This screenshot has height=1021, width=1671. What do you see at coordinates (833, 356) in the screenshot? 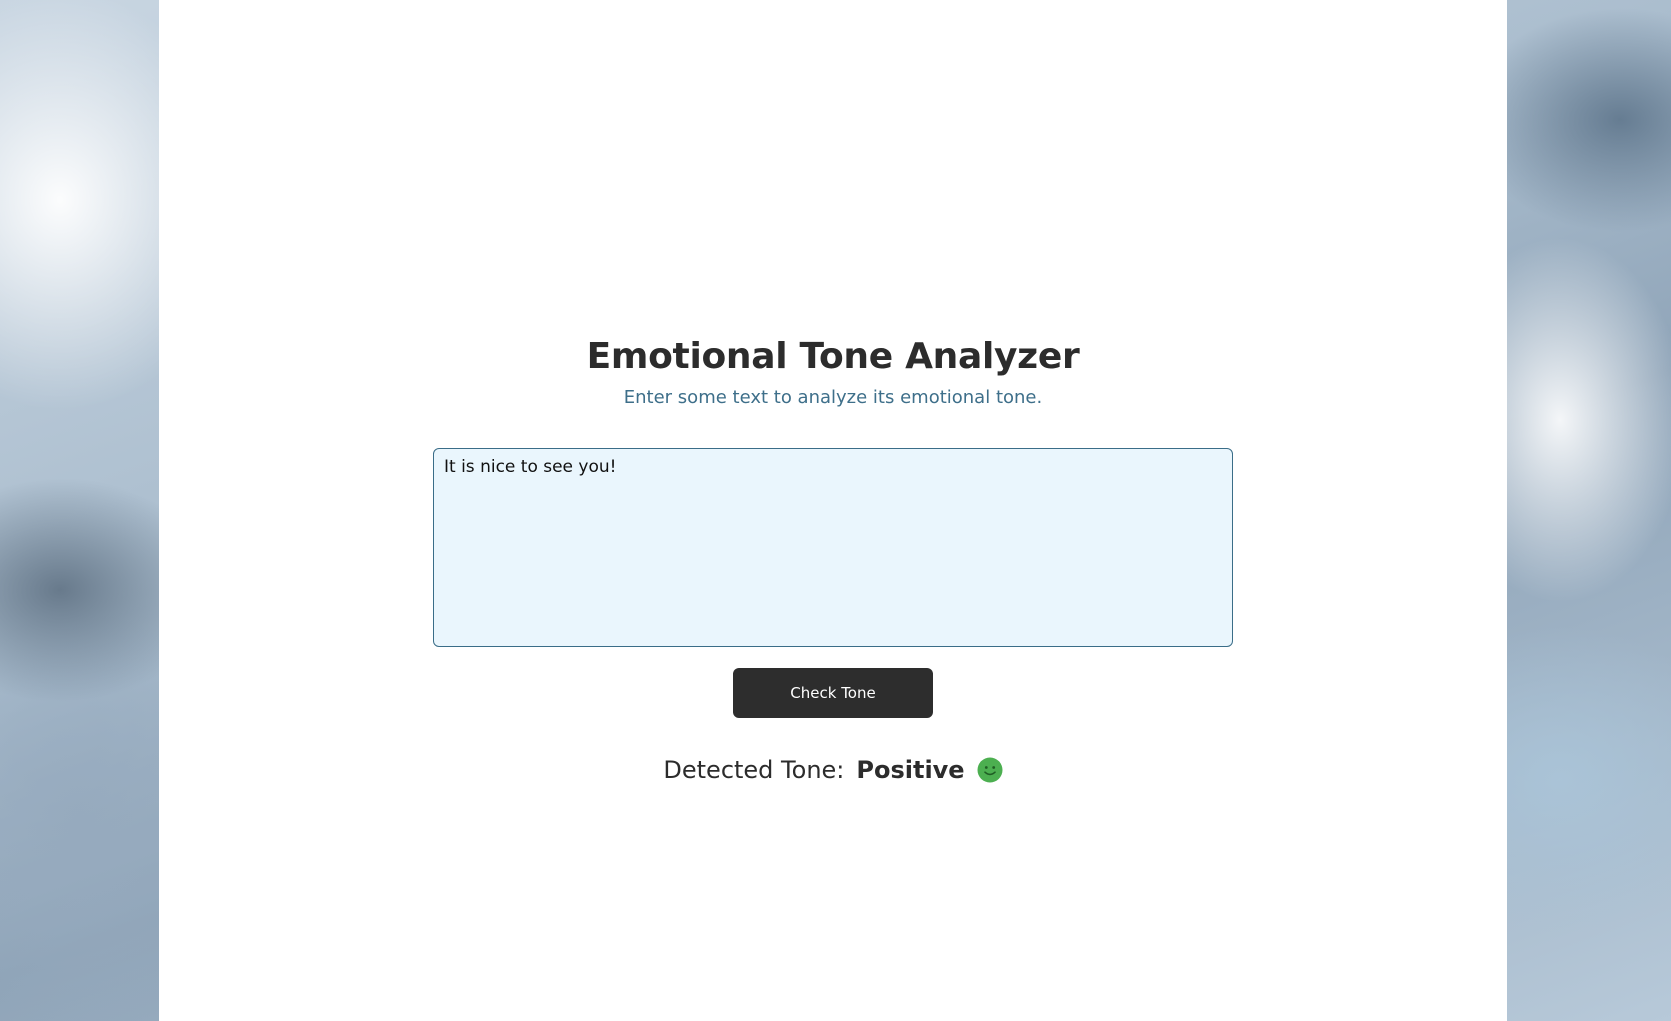
I see `page-title: Emotional Tone Analyzer` at bounding box center [833, 356].